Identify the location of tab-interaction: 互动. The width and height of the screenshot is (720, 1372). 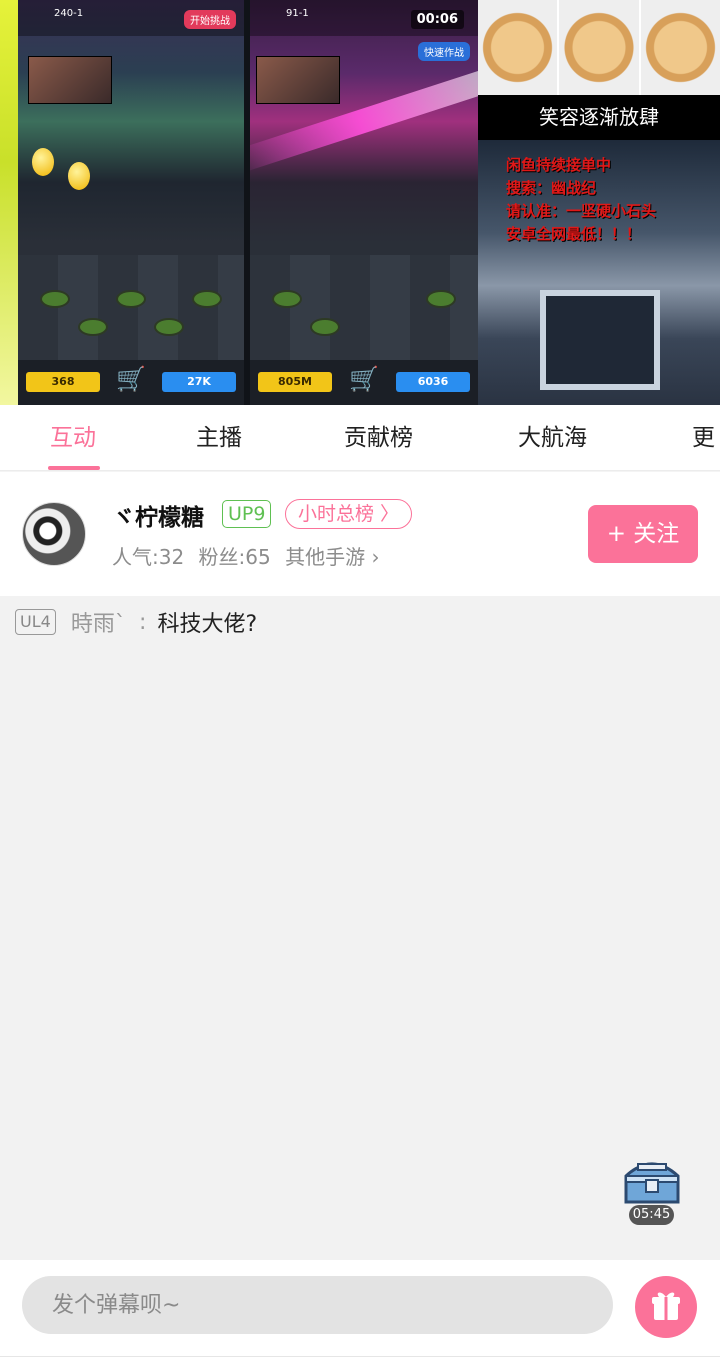
(73, 438).